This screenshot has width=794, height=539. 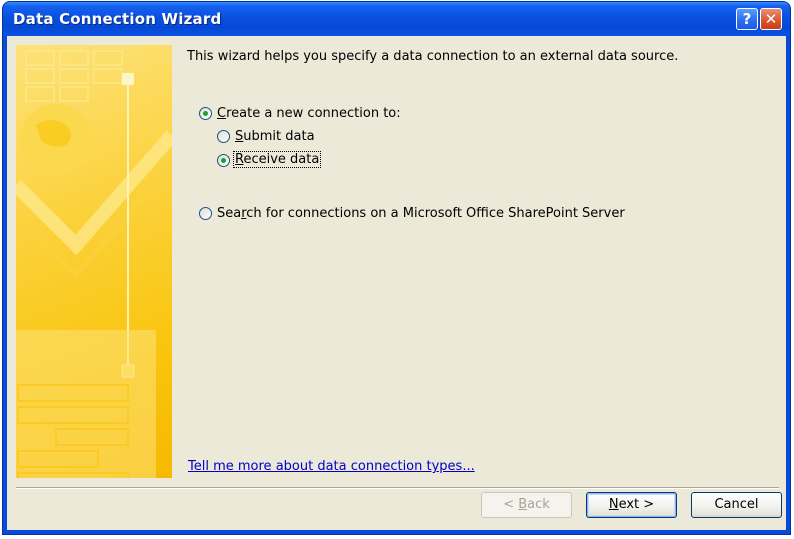 What do you see at coordinates (223, 136) in the screenshot?
I see `submit-data-radio` at bounding box center [223, 136].